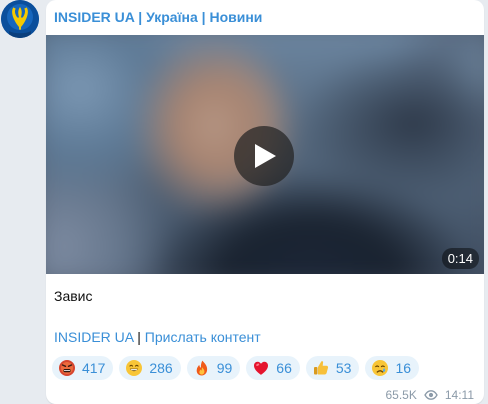 This screenshot has width=488, height=404. Describe the element at coordinates (213, 368) in the screenshot. I see `reaction-fire: 99` at that location.